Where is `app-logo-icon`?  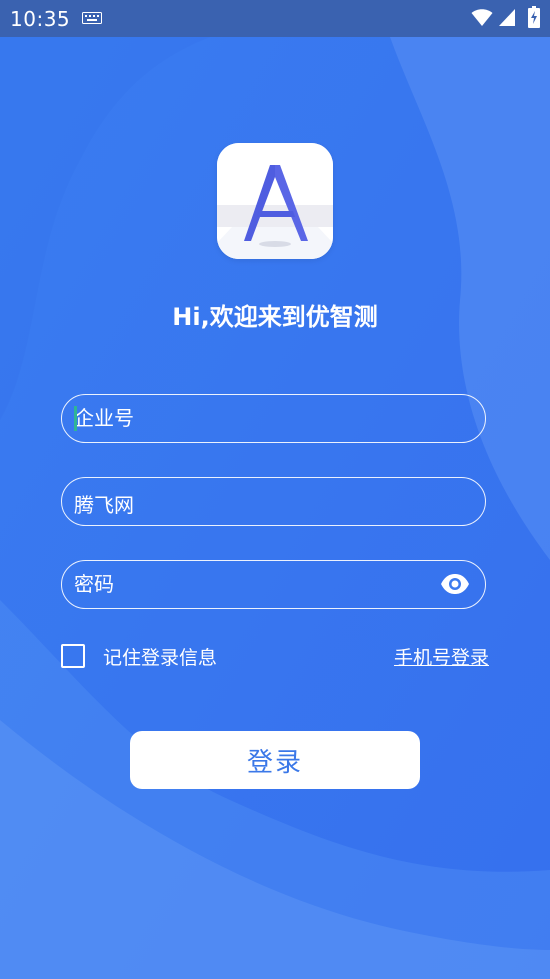
app-logo-icon is located at coordinates (275, 201).